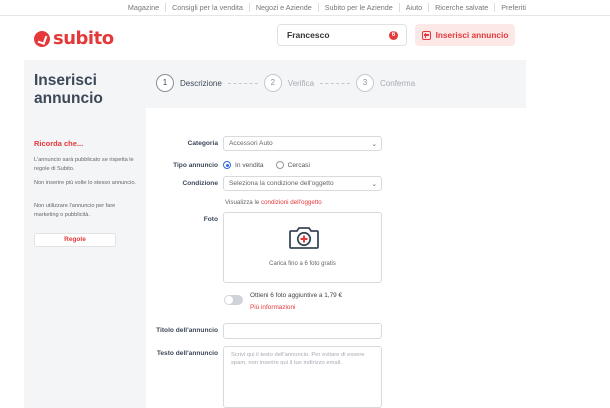  What do you see at coordinates (393, 35) in the screenshot?
I see `notification-badge: 6` at bounding box center [393, 35].